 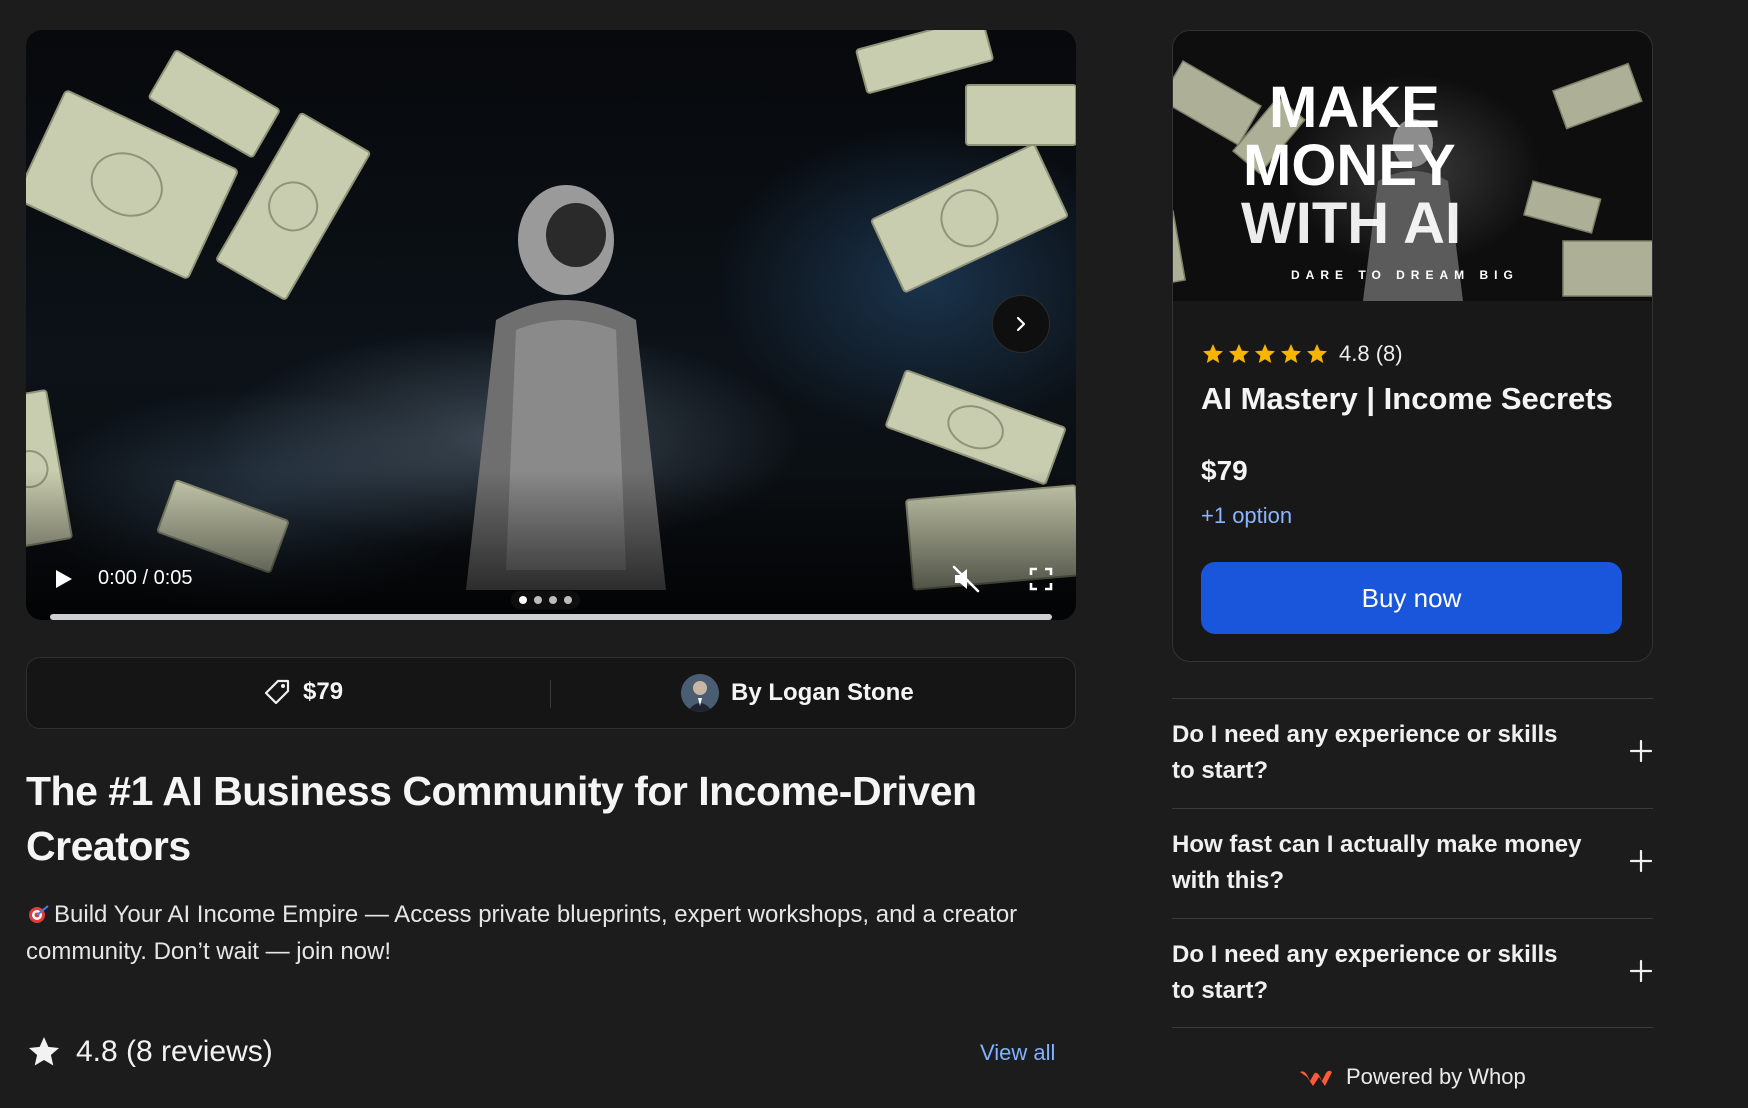 I want to click on info-price-value: $79, so click(x=323, y=691).